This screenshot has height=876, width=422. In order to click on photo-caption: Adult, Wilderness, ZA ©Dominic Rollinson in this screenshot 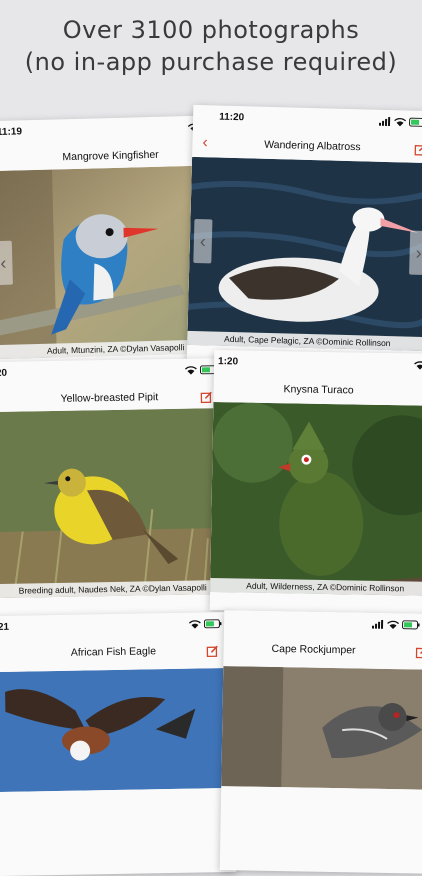, I will do `click(316, 586)`.